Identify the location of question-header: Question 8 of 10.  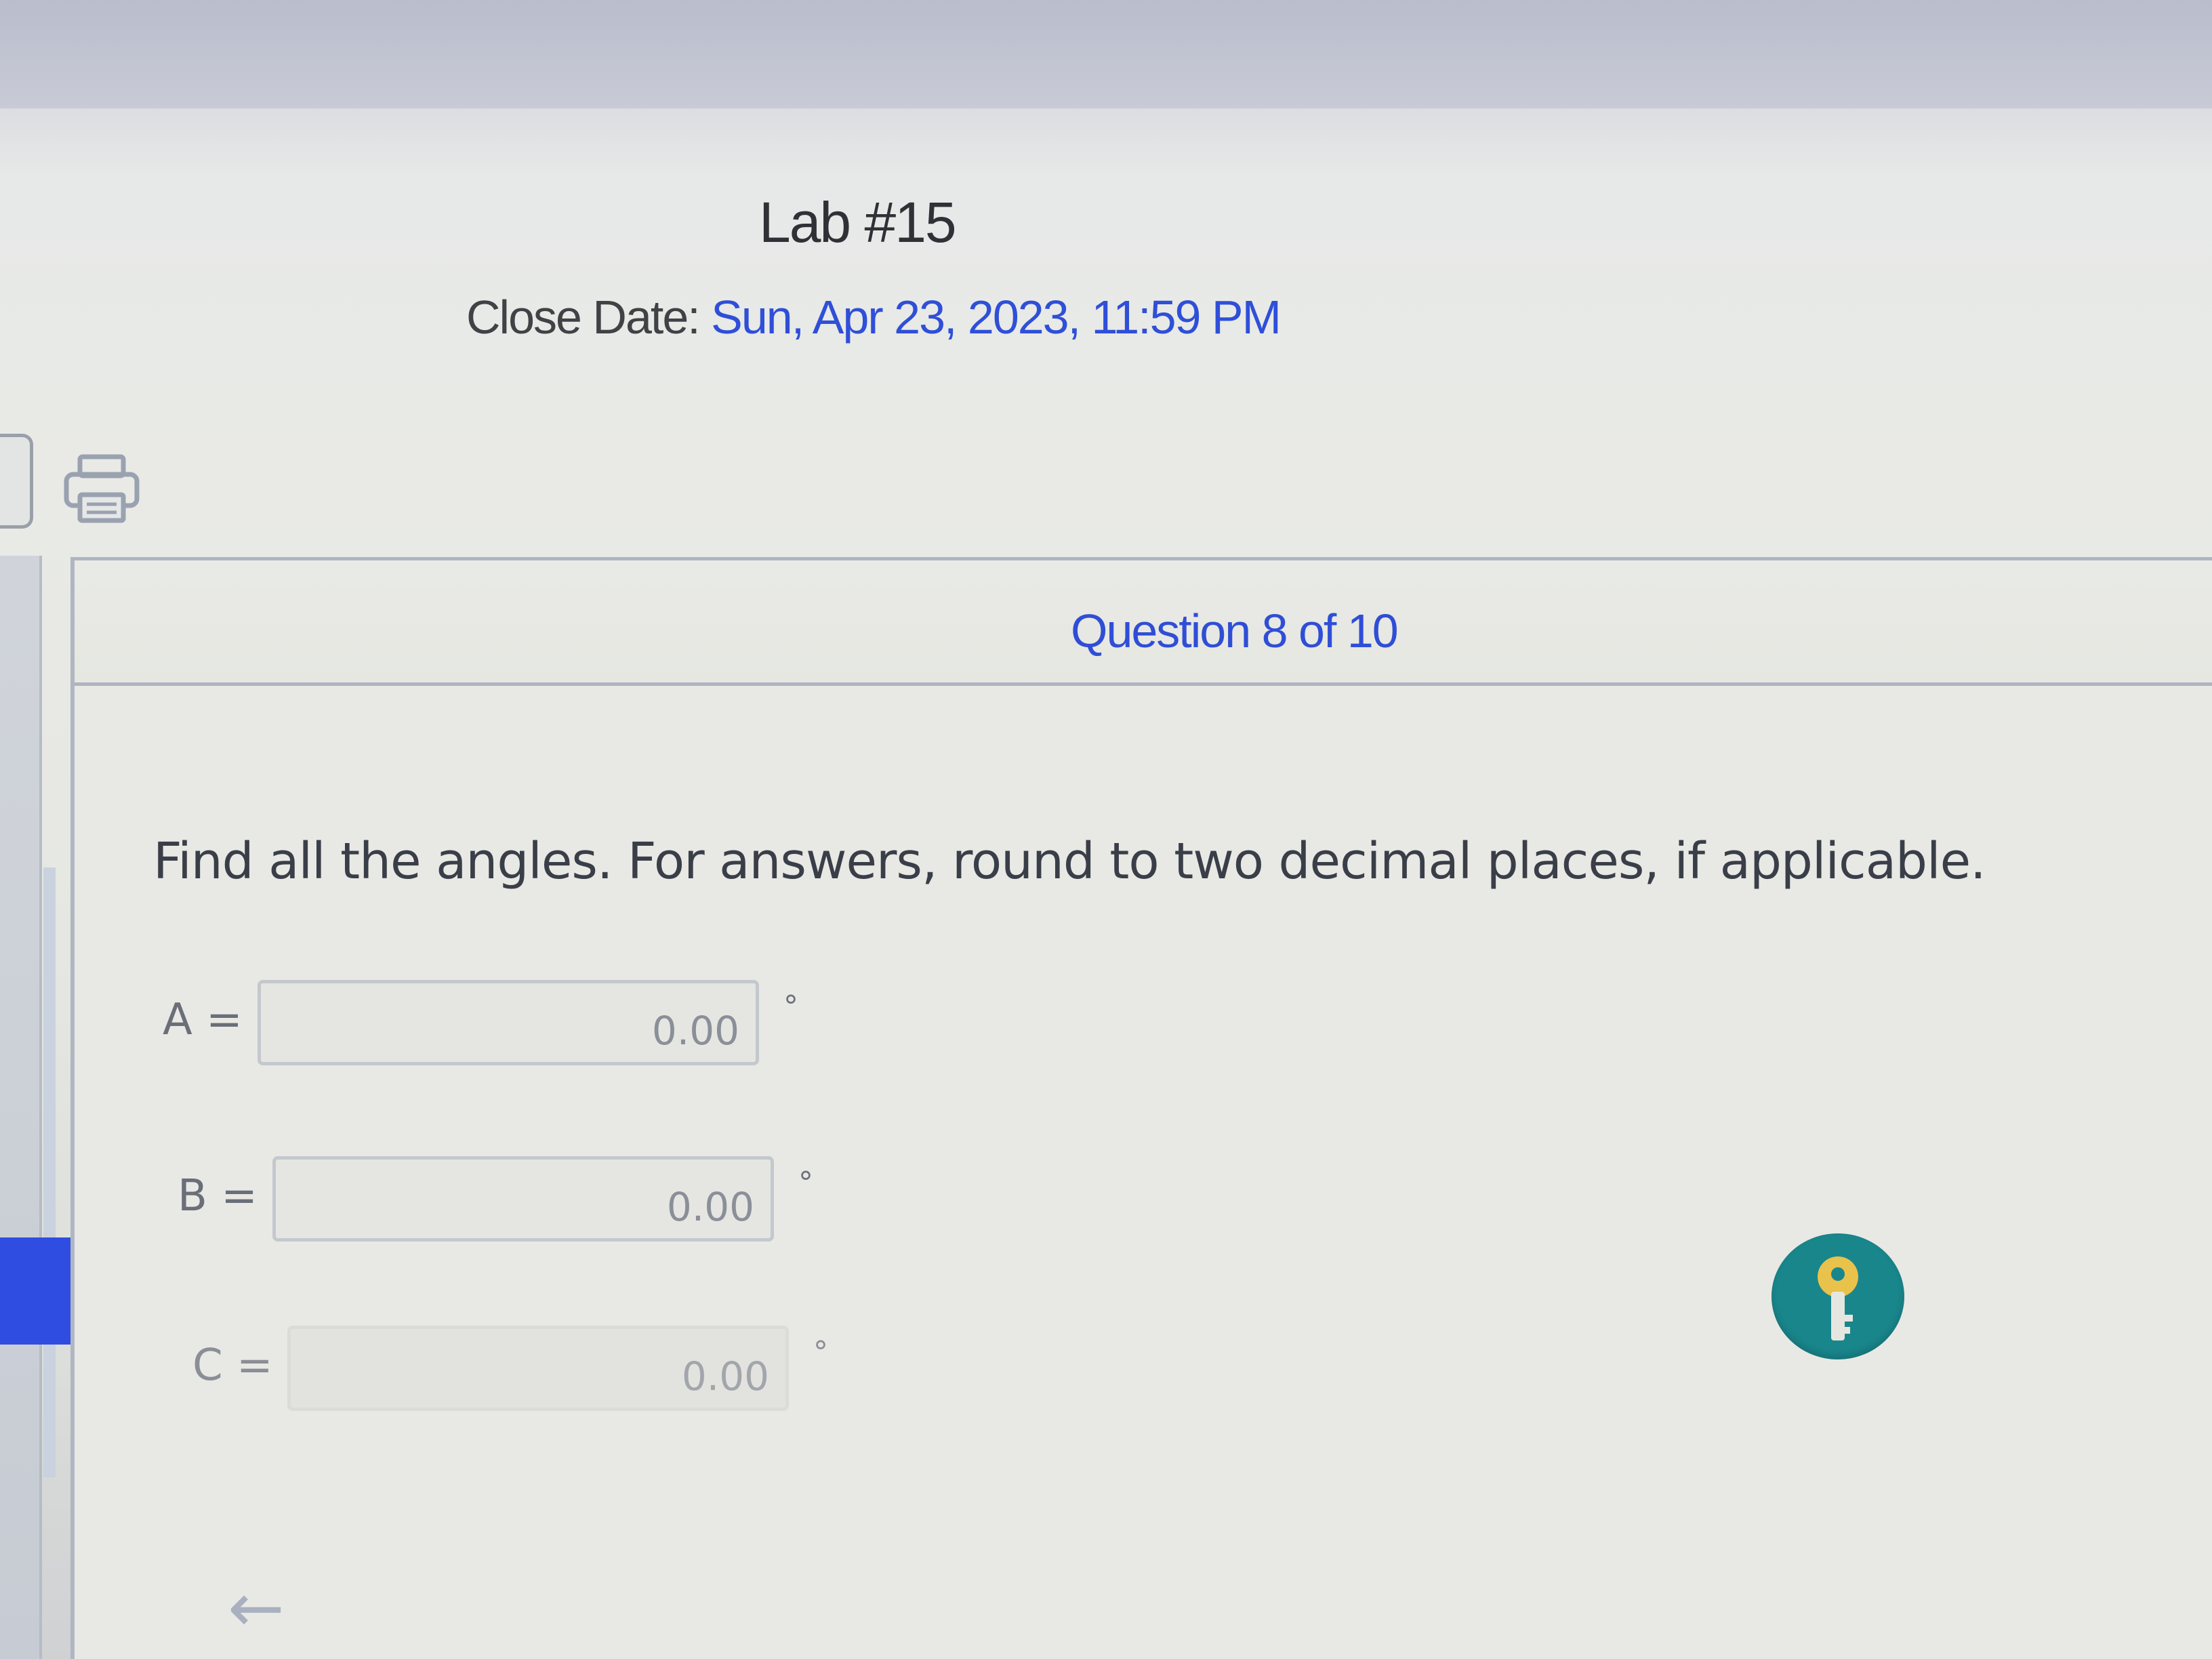
(1143, 623).